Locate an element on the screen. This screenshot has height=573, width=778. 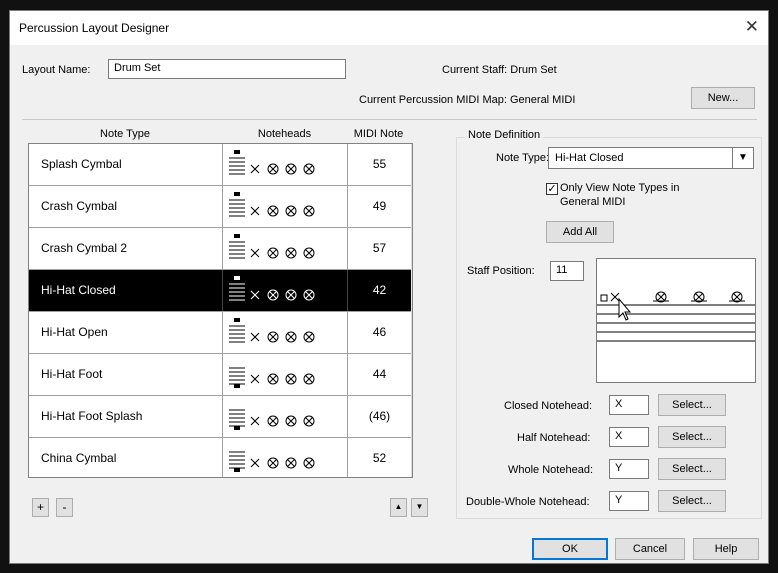
note-type-name: Hi-Hat Foot is located at coordinates (72, 374).